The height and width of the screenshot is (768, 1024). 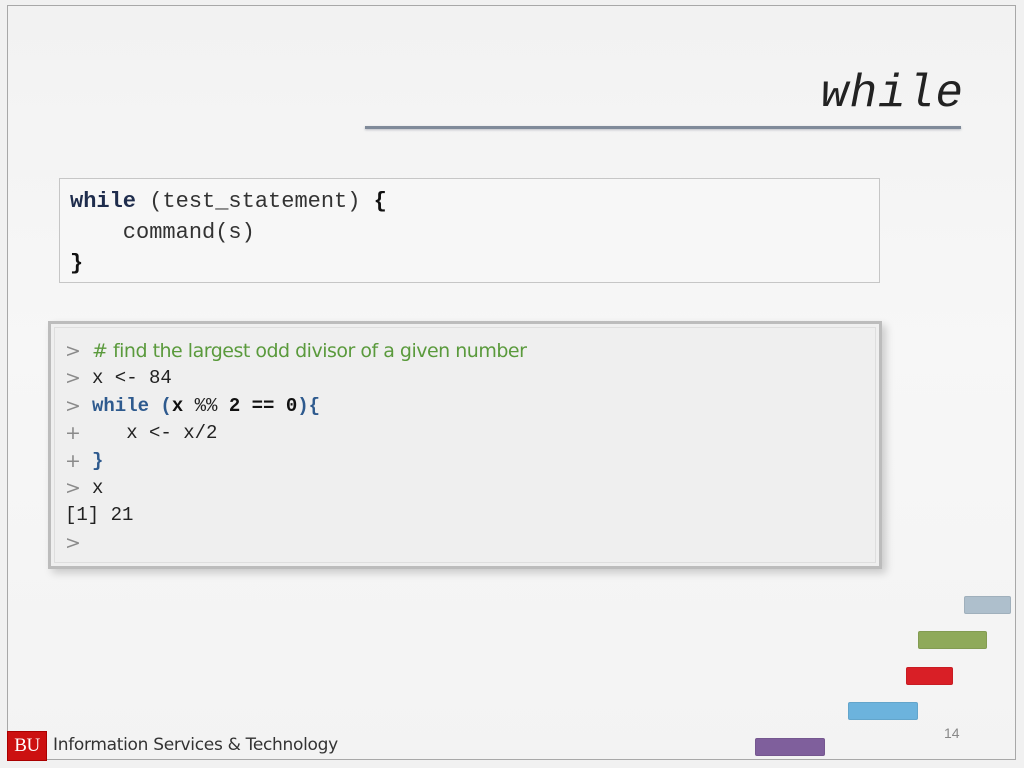 What do you see at coordinates (103, 201) in the screenshot?
I see `syntax-keyword: while` at bounding box center [103, 201].